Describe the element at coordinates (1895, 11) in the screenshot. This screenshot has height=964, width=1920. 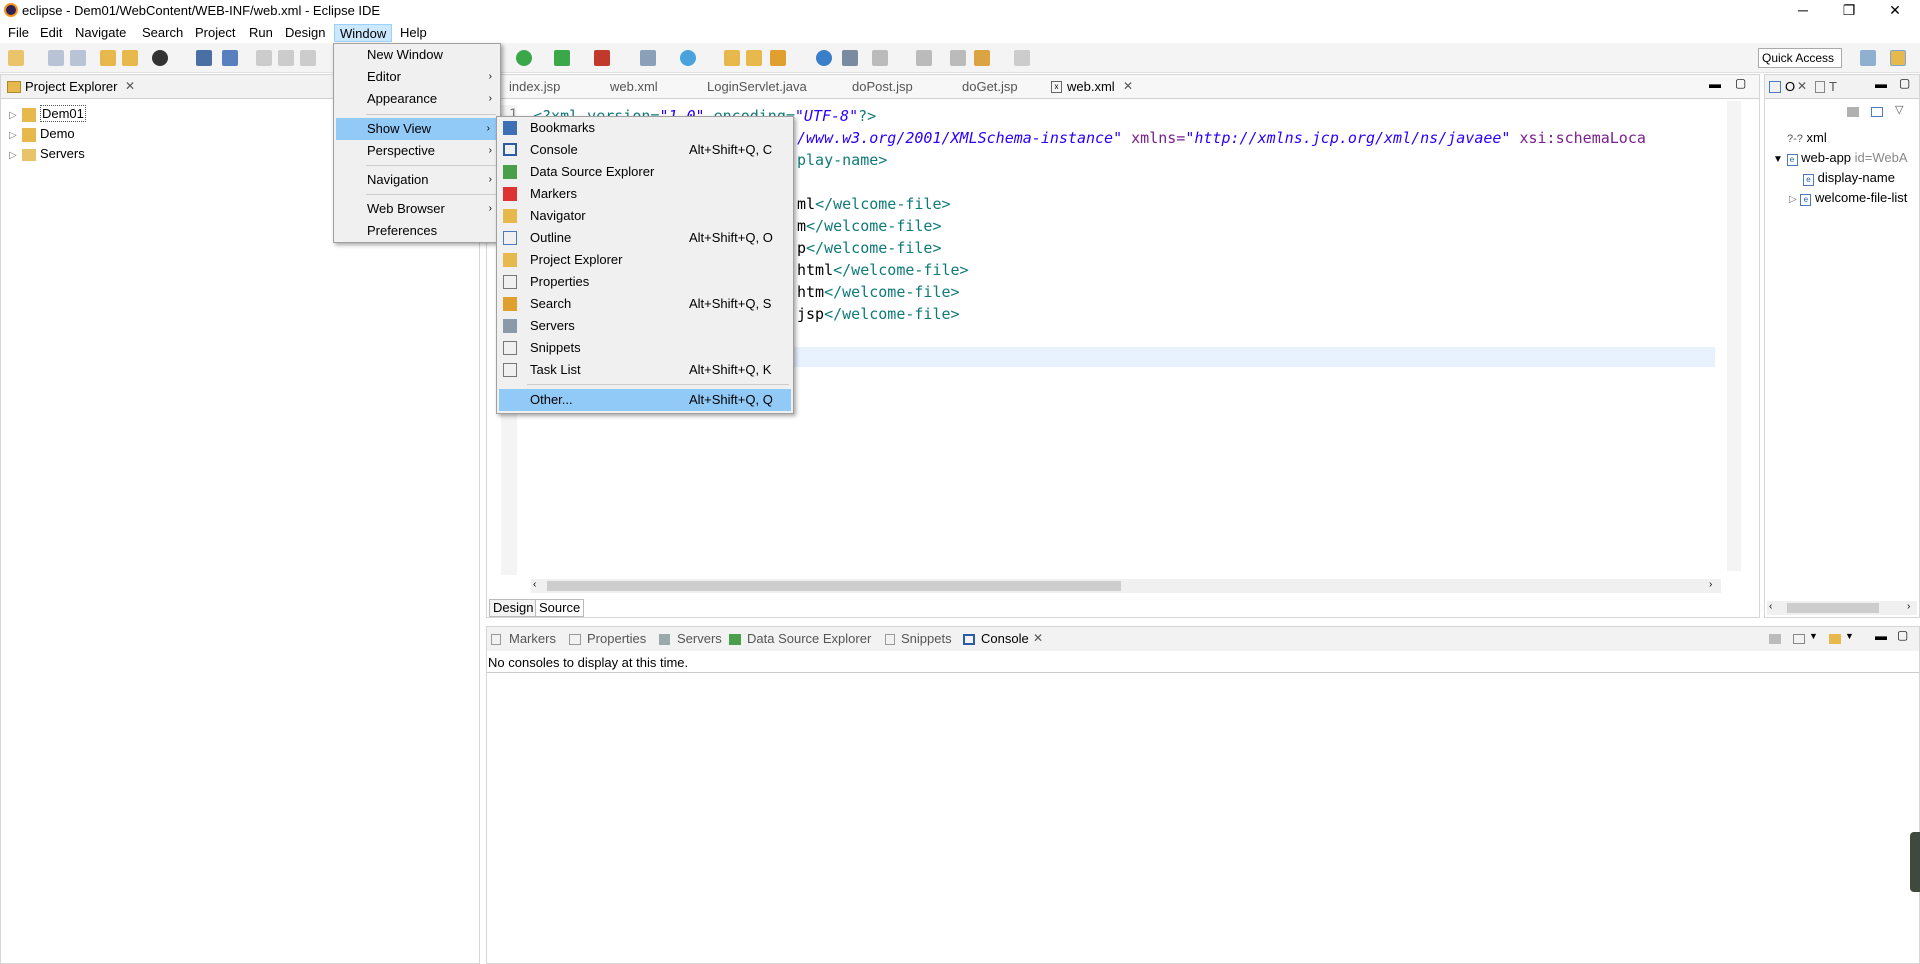
I see `close-window-button: ✕` at that location.